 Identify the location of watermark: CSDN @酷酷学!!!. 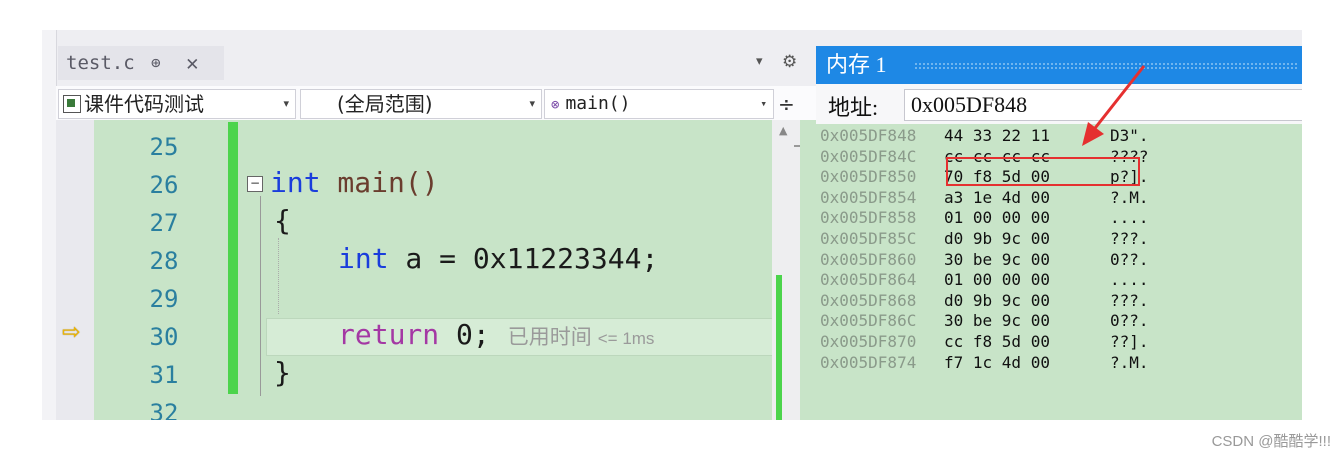
(1271, 441).